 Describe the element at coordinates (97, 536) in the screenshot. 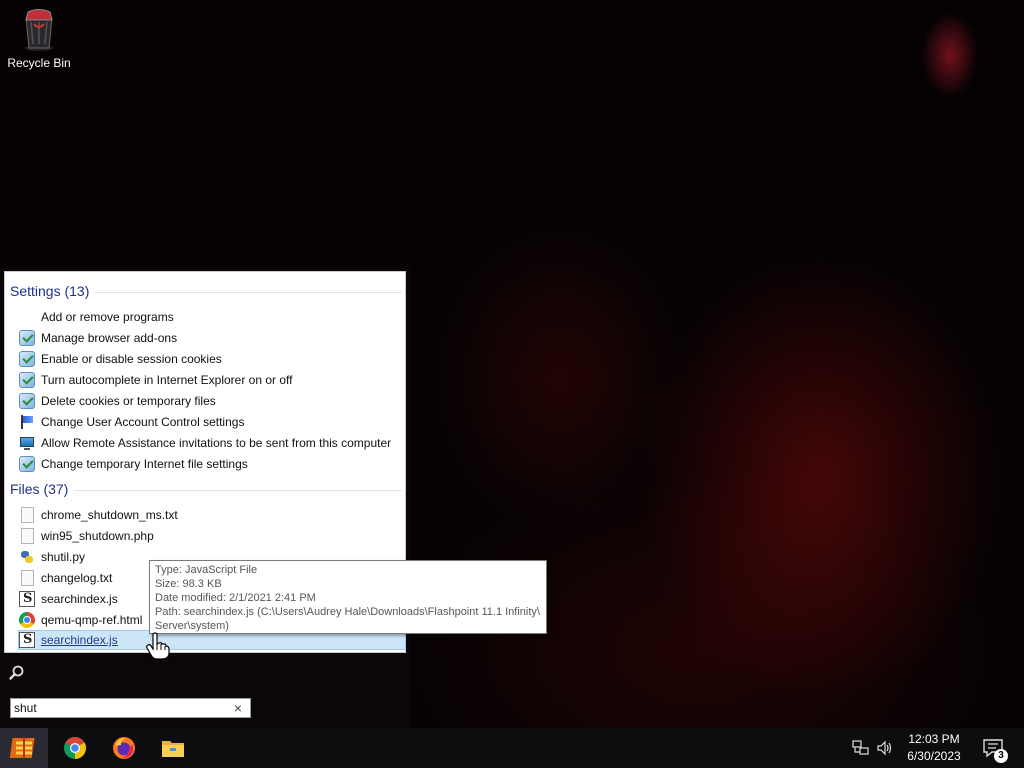

I see `file-item-label: win95_shutdown.php` at that location.